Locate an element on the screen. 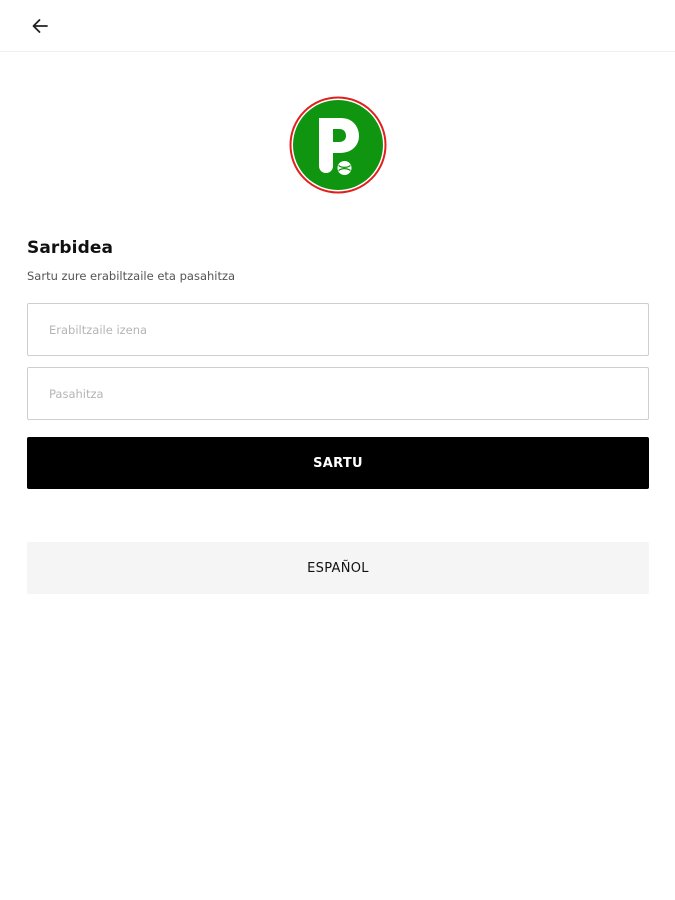 The image size is (675, 900). top-bar is located at coordinates (337, 26).